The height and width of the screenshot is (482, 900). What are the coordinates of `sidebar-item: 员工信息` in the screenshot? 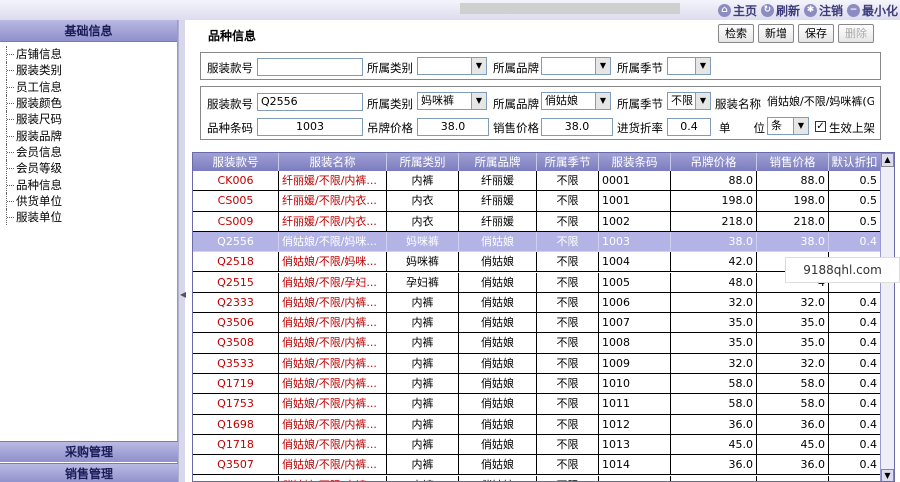 It's located at (91, 86).